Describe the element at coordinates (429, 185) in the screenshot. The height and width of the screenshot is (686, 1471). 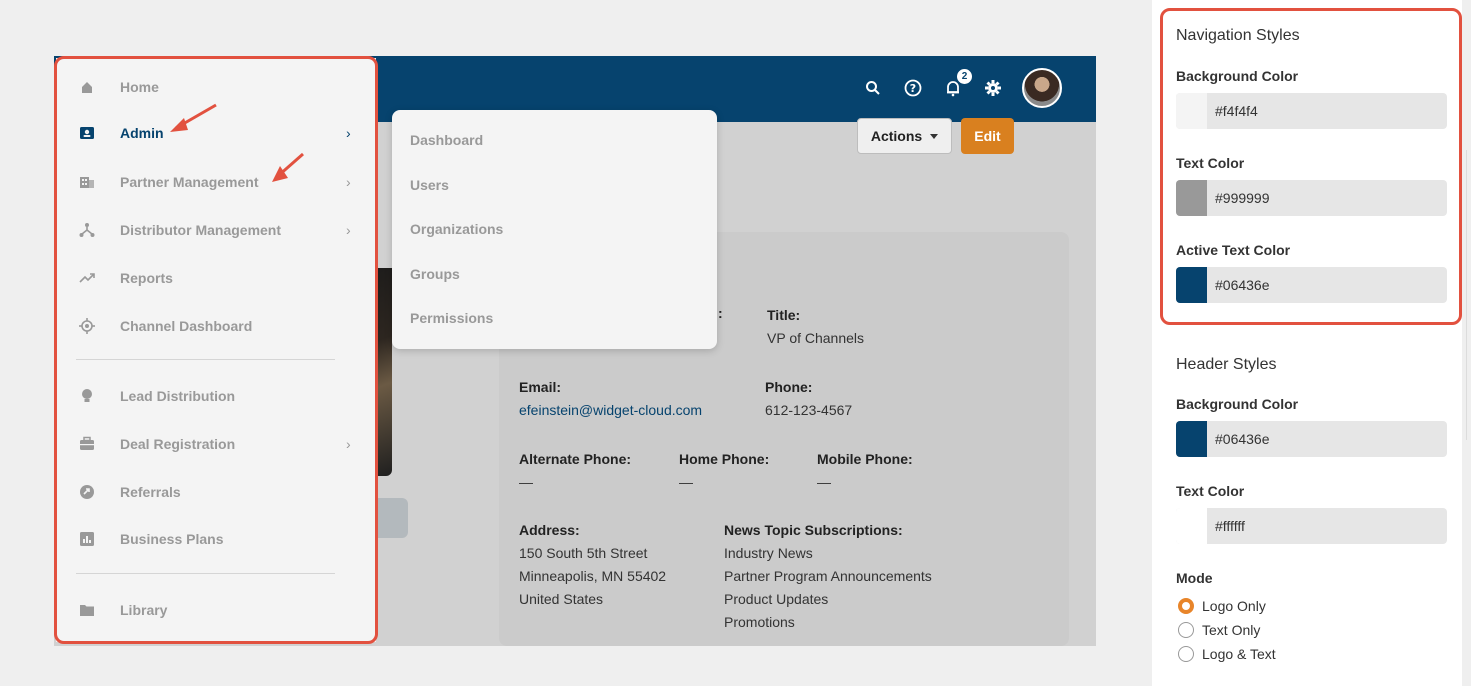
I see `submenu-item-users: Users` at that location.